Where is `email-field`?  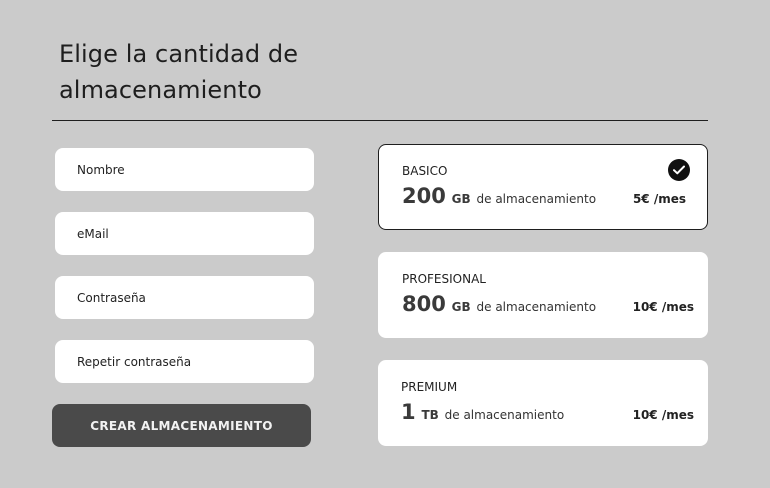
email-field is located at coordinates (184, 233).